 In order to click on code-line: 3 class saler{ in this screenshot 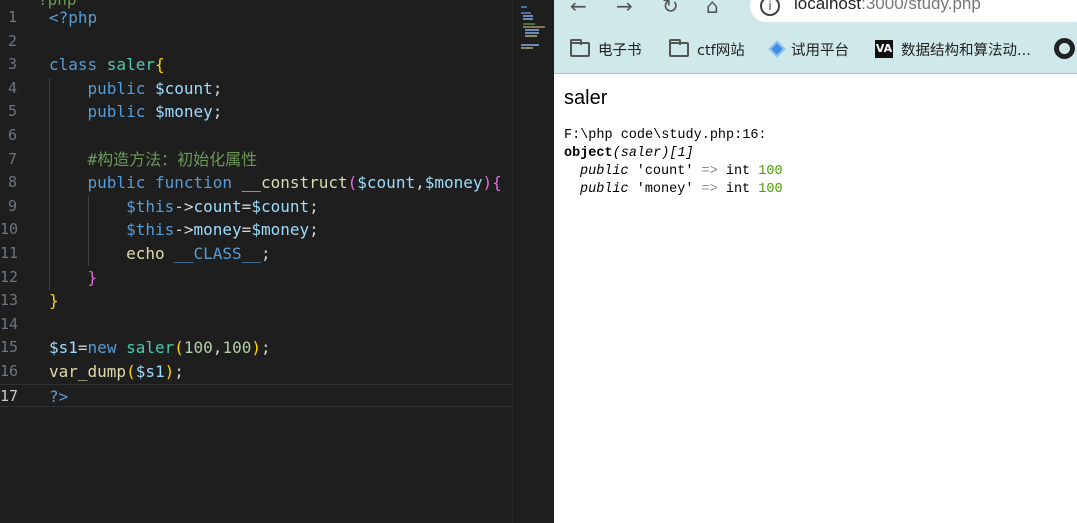, I will do `click(256, 65)`.